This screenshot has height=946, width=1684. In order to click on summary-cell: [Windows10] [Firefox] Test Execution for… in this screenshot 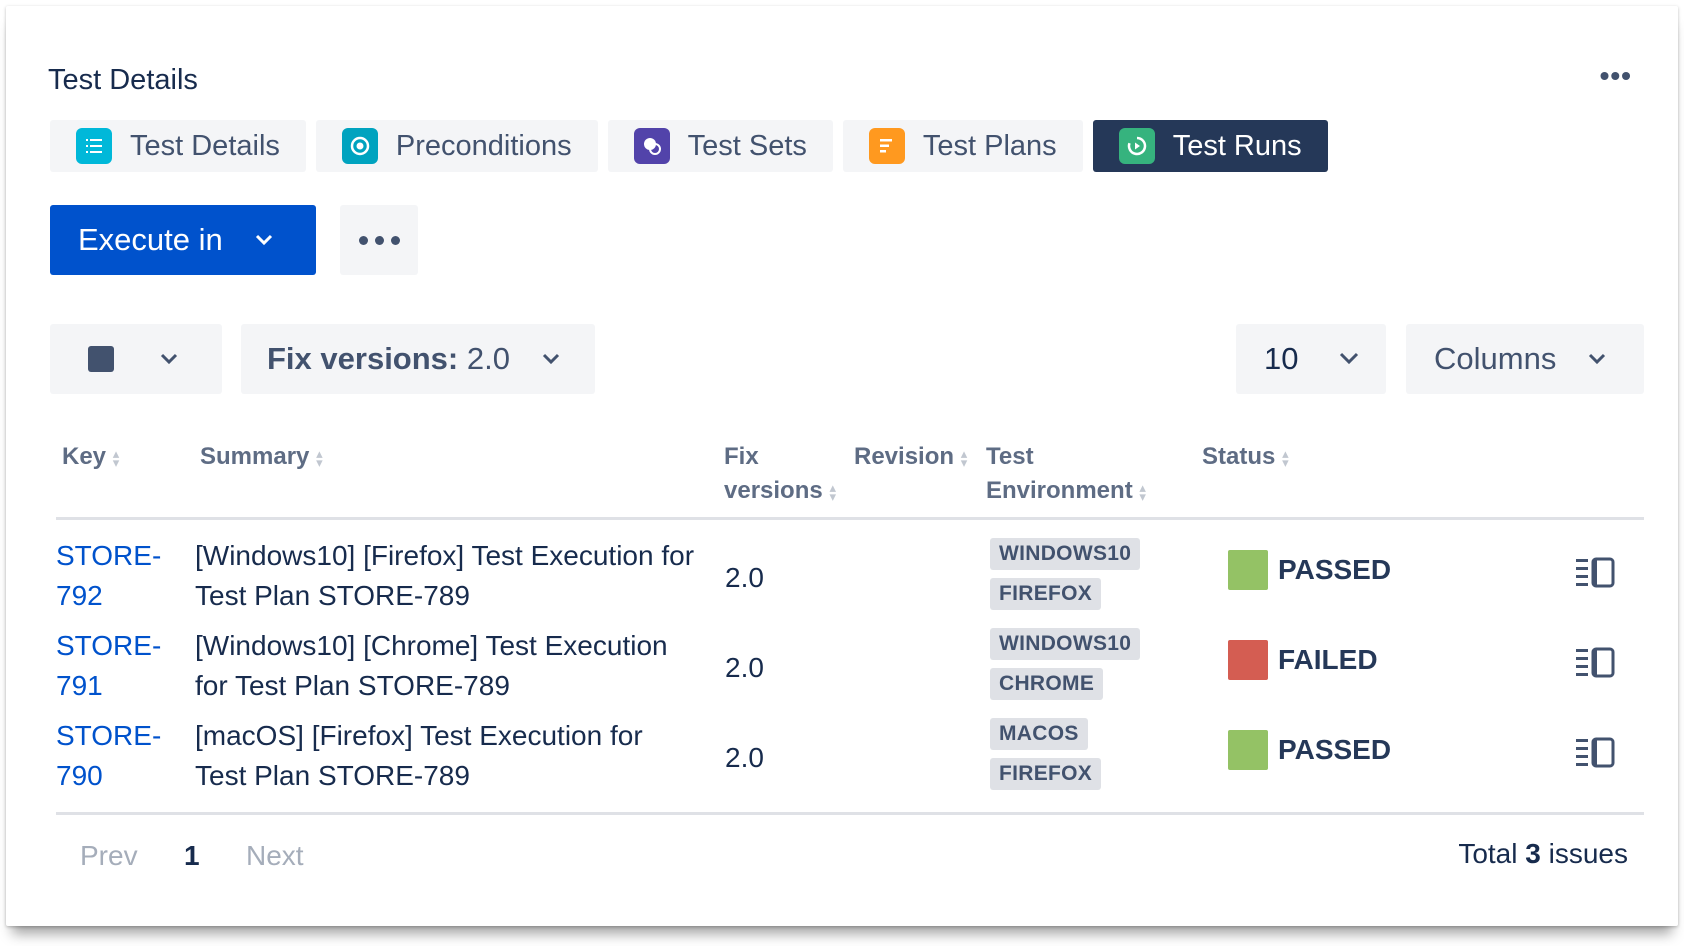, I will do `click(445, 575)`.